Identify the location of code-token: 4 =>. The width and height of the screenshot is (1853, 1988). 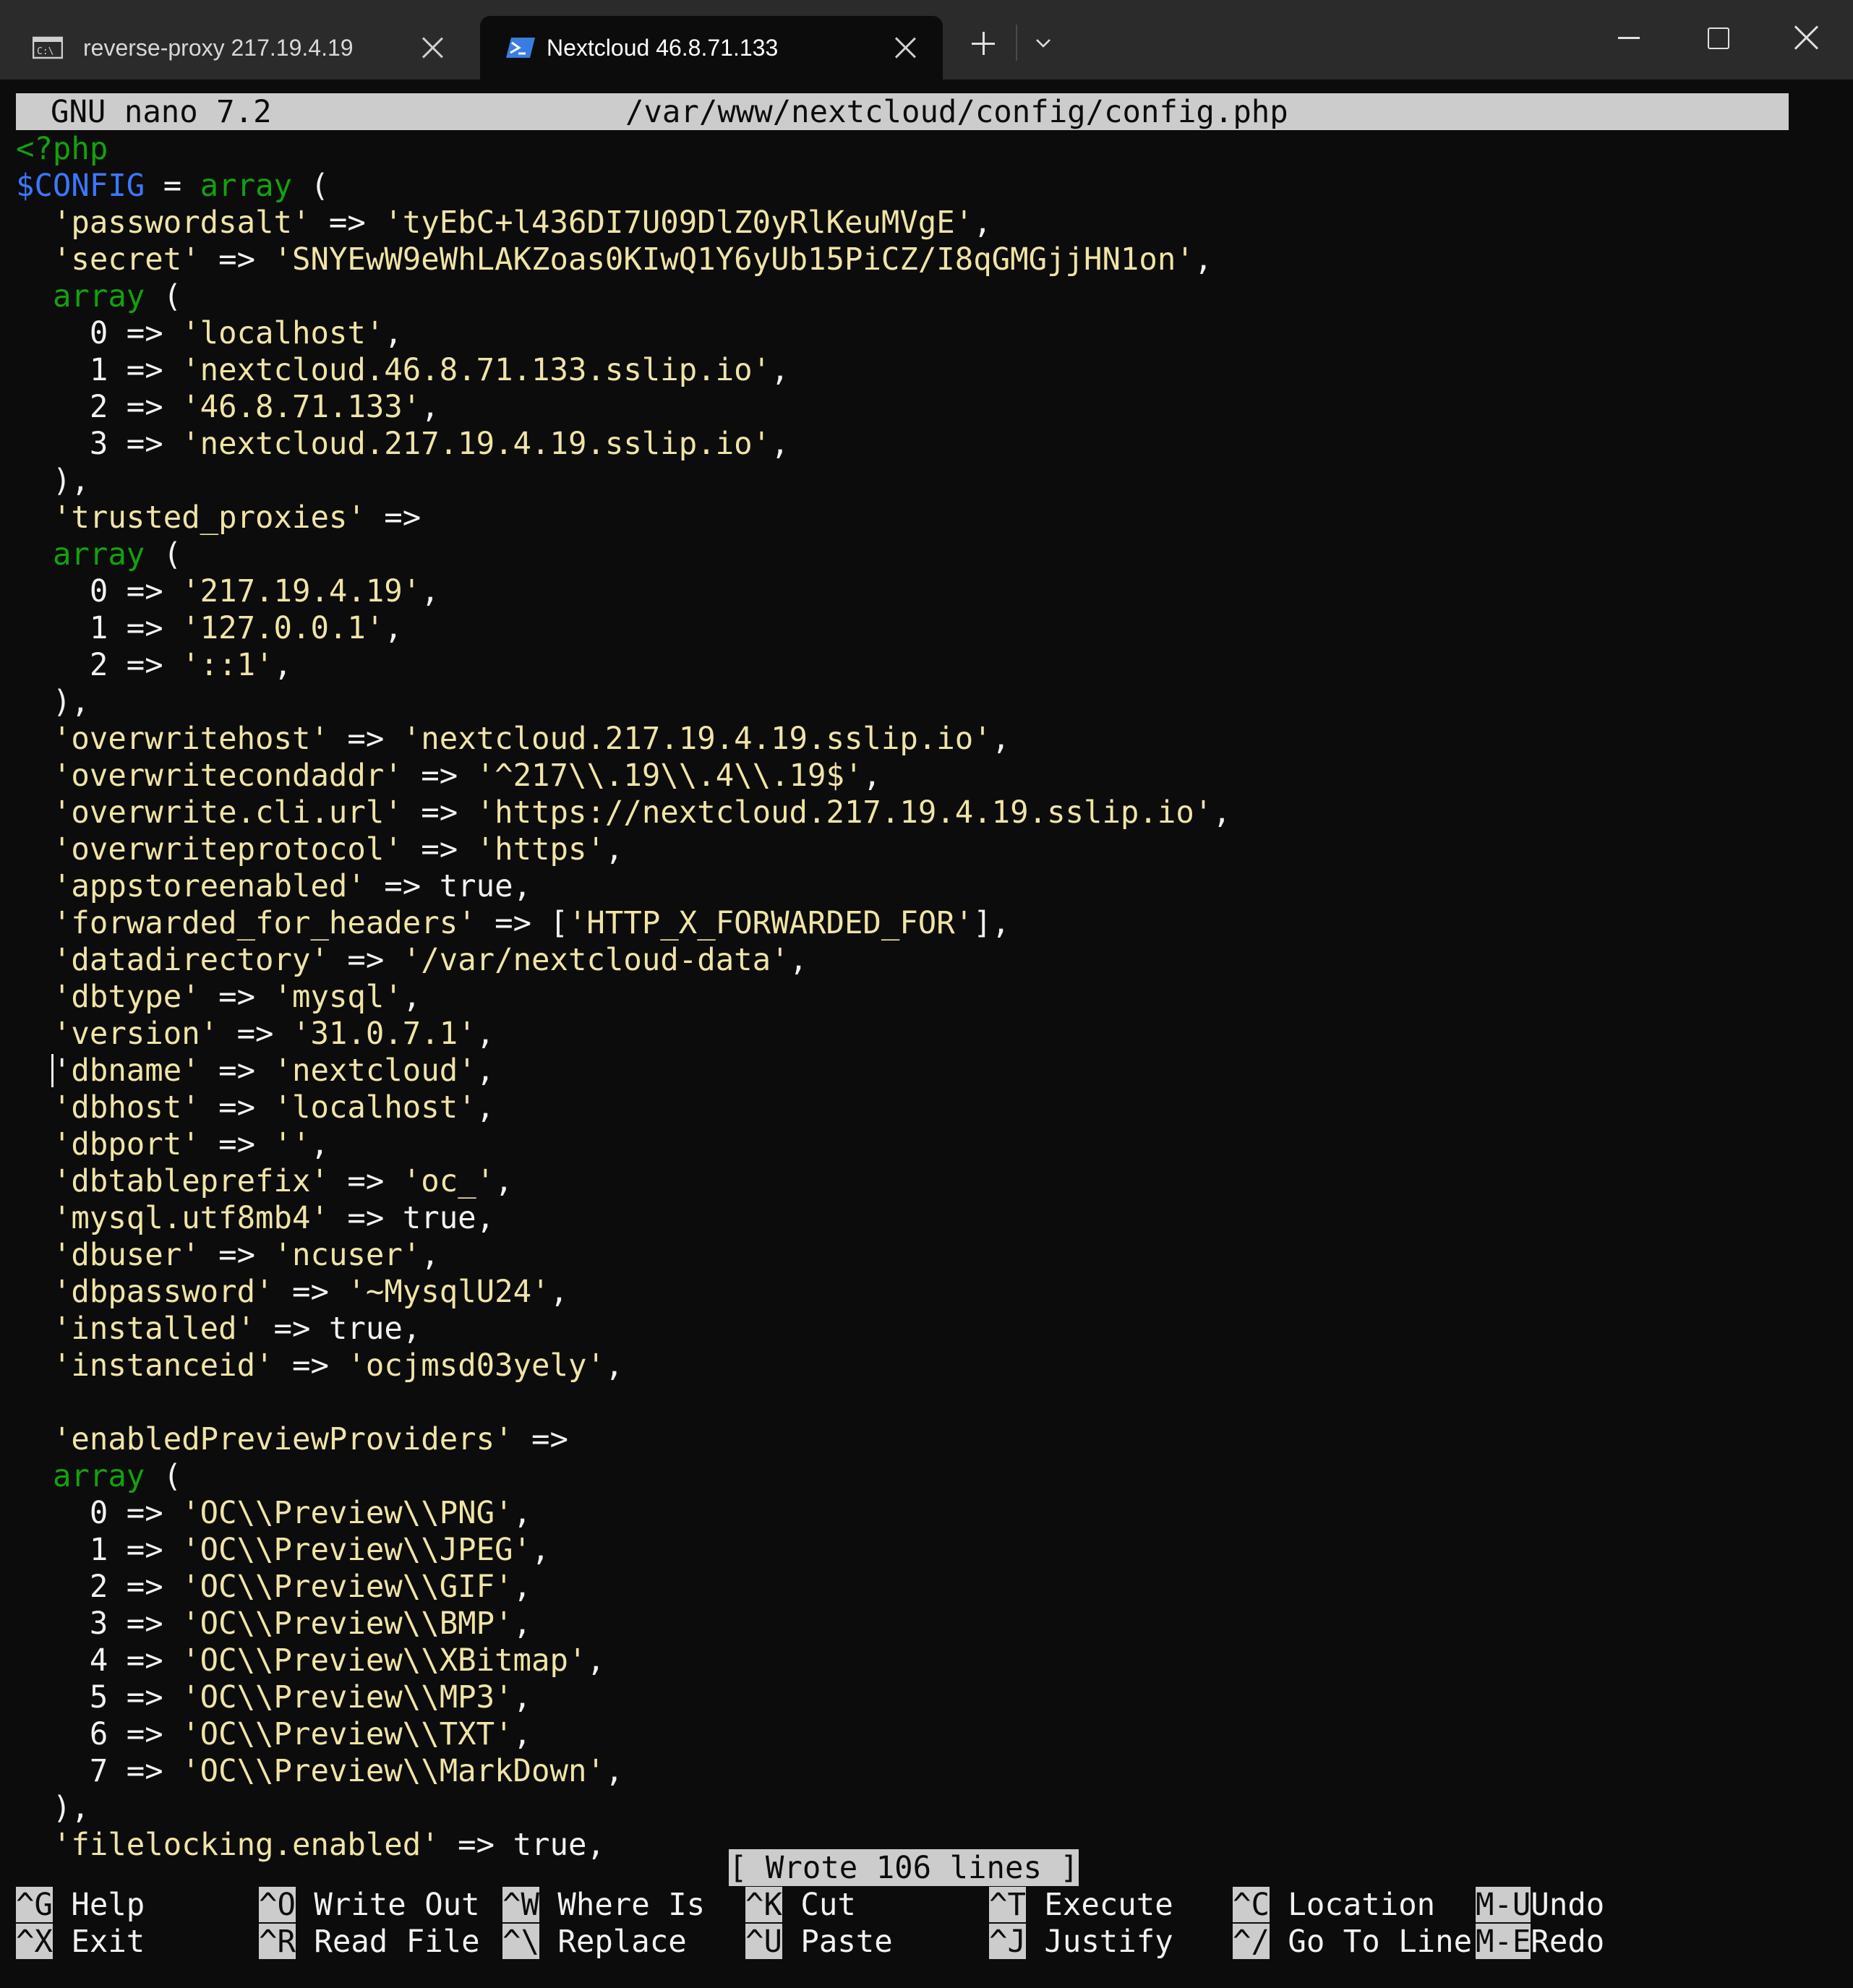
(99, 1660).